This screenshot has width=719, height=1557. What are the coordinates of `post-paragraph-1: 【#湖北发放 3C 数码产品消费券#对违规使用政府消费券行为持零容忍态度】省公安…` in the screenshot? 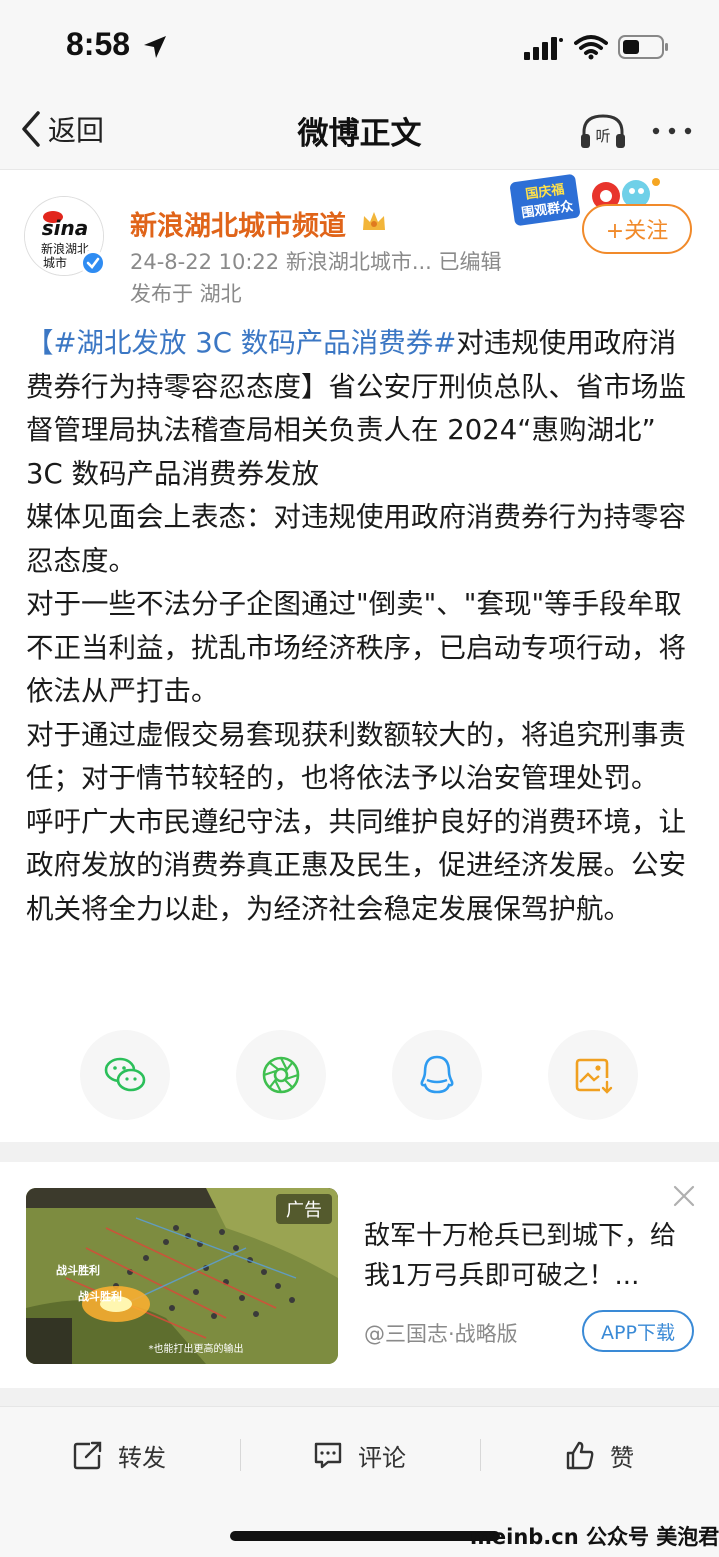 It's located at (362, 409).